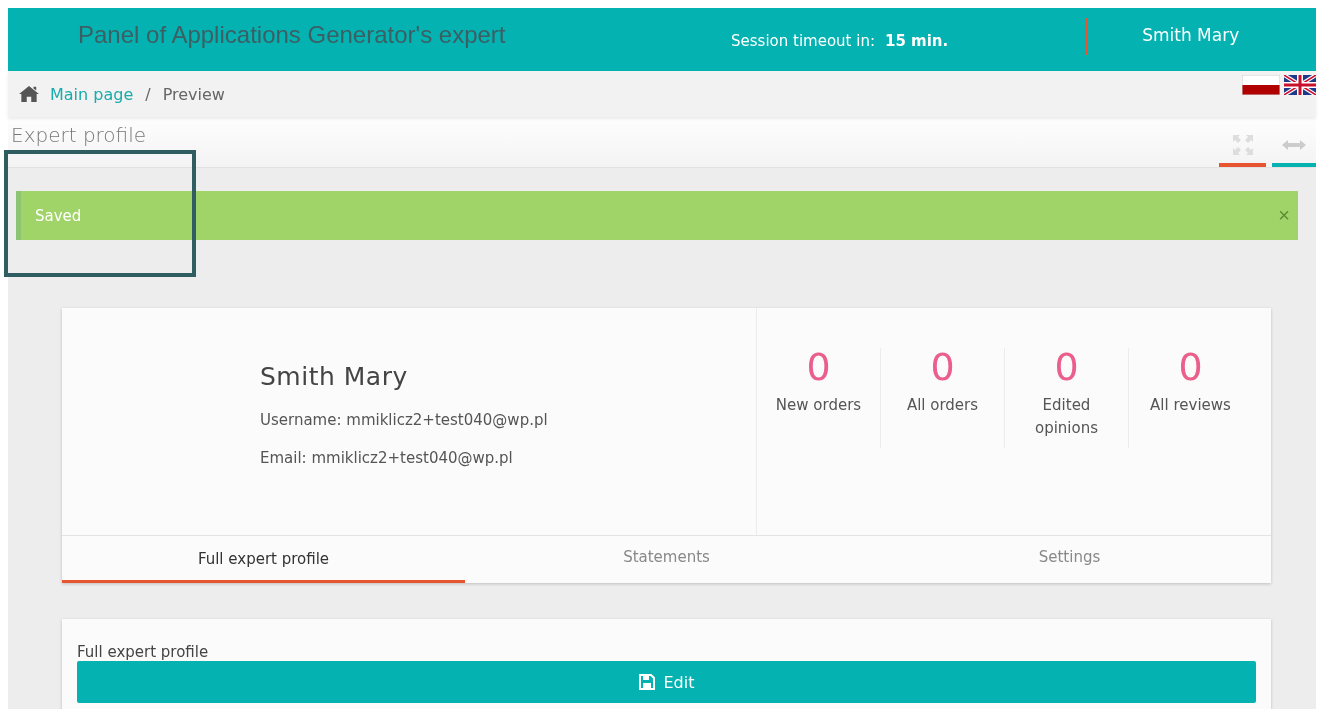 Image resolution: width=1320 pixels, height=709 pixels. I want to click on polish-flag-icon, so click(1261, 85).